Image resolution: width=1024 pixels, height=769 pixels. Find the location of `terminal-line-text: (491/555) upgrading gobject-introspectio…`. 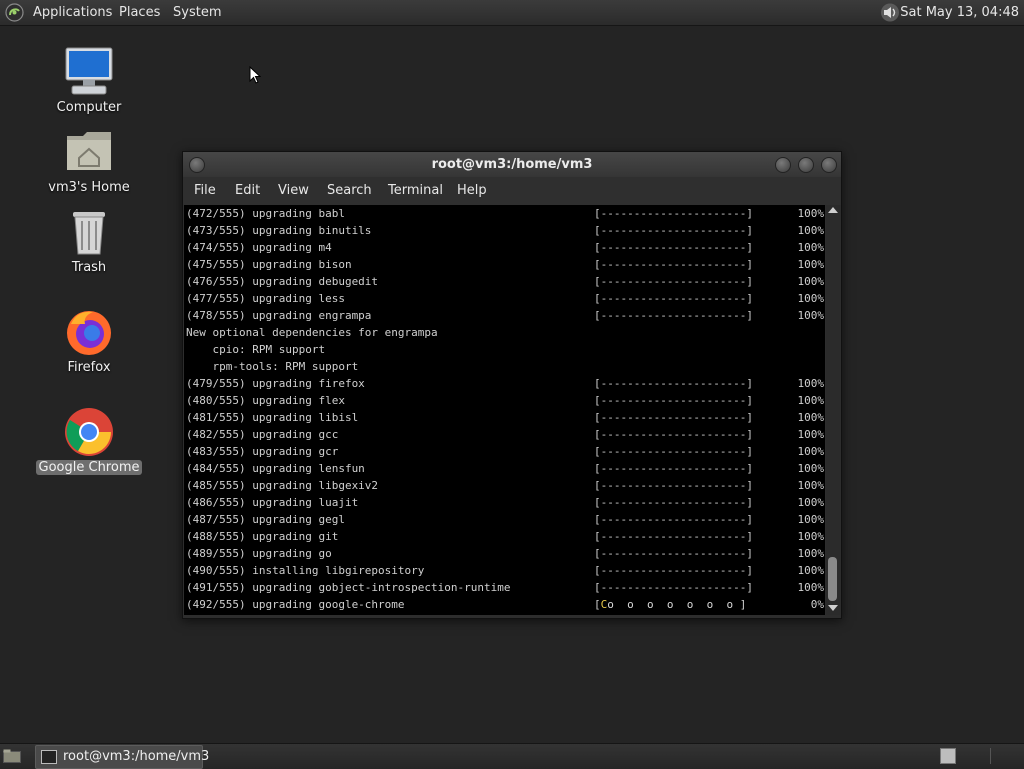

terminal-line-text: (491/555) upgrading gobject-introspectio… is located at coordinates (348, 587).